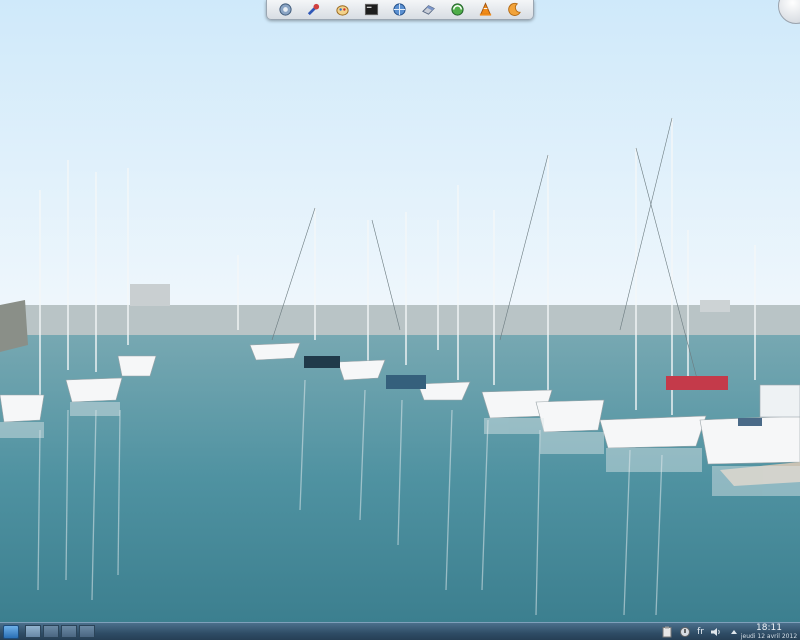 This screenshot has width=800, height=641. I want to click on eraser-icon, so click(429, 10).